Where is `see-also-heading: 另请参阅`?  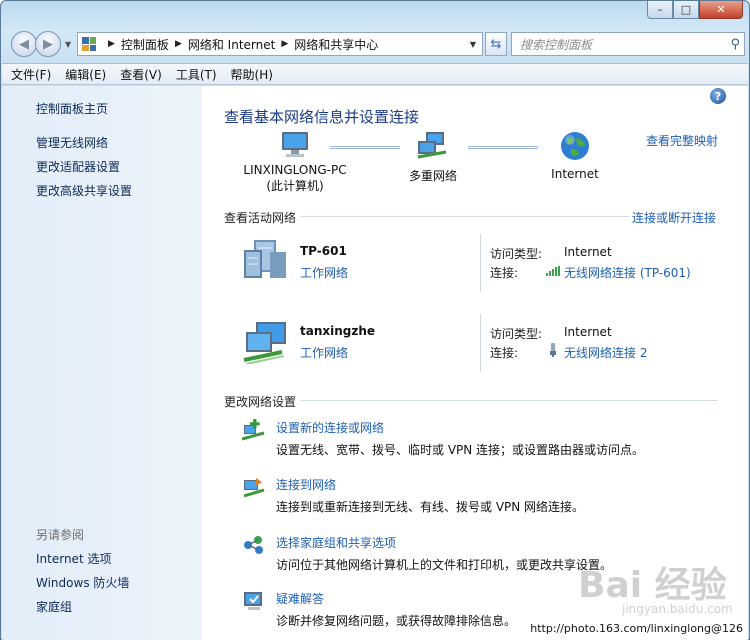
see-also-heading: 另请参阅 is located at coordinates (60, 535).